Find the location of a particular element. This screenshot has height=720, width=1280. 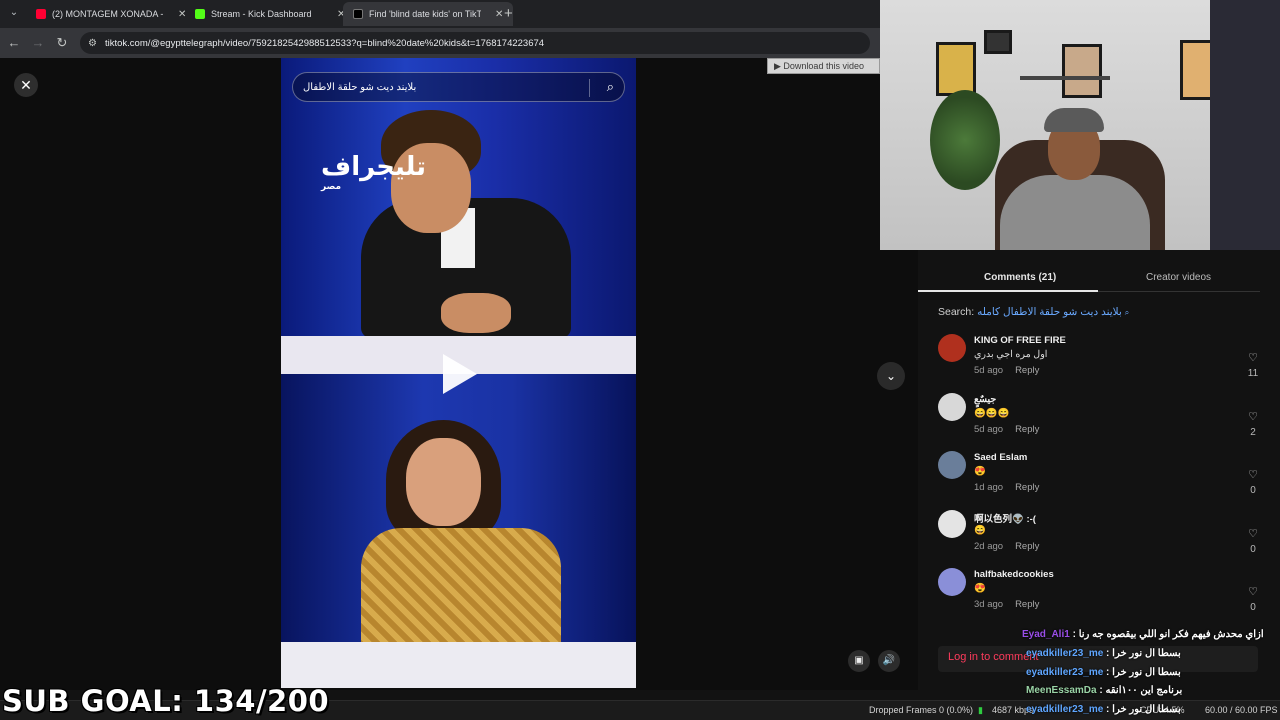

girl-face is located at coordinates (443, 482).